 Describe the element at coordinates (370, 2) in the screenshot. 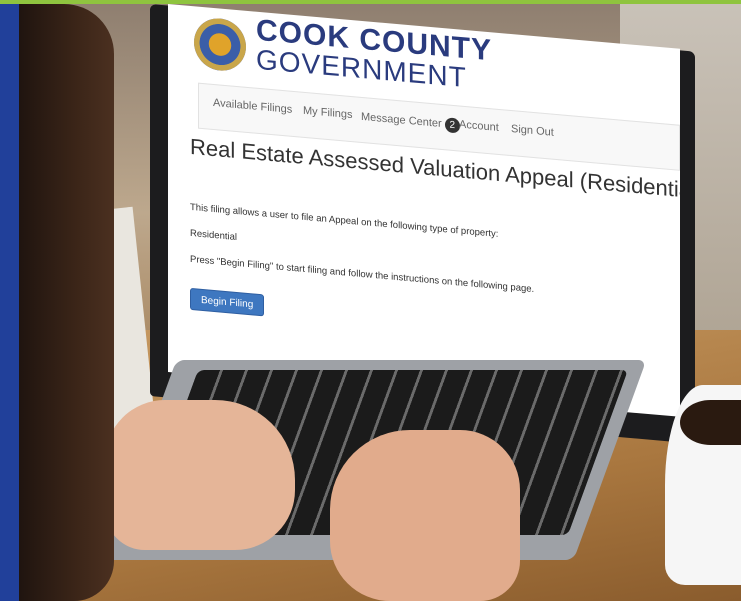

I see `top-green-band` at that location.